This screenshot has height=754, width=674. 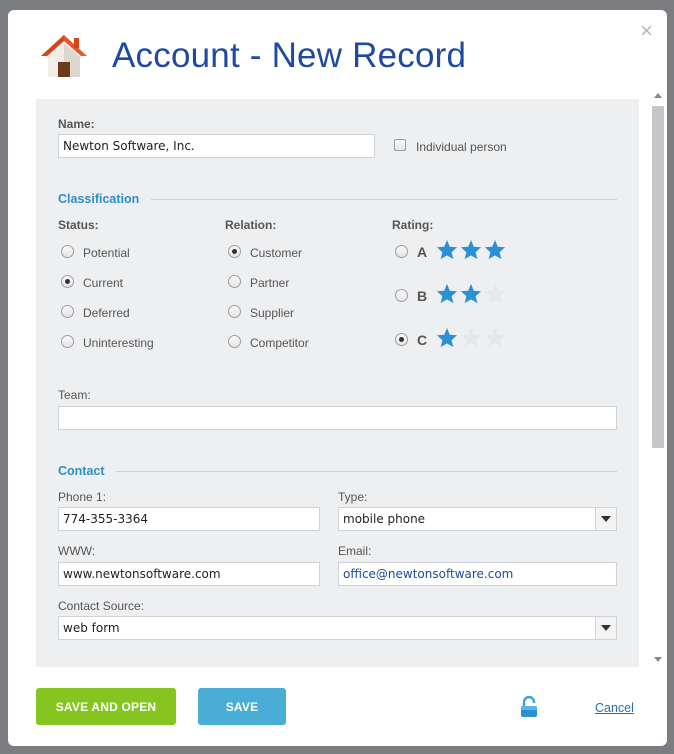 I want to click on home-icon, so click(x=64, y=56).